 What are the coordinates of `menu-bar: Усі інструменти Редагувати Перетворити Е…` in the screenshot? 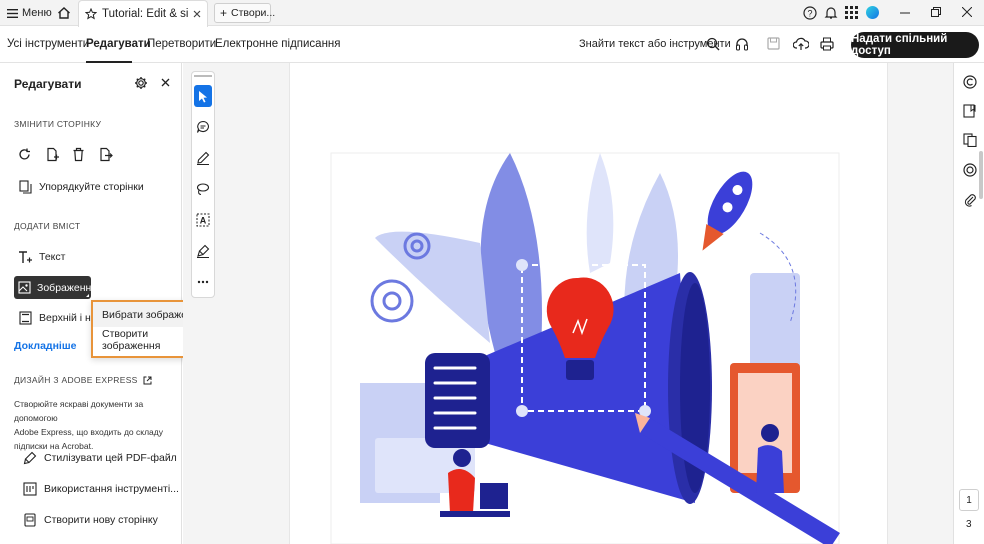 It's located at (492, 45).